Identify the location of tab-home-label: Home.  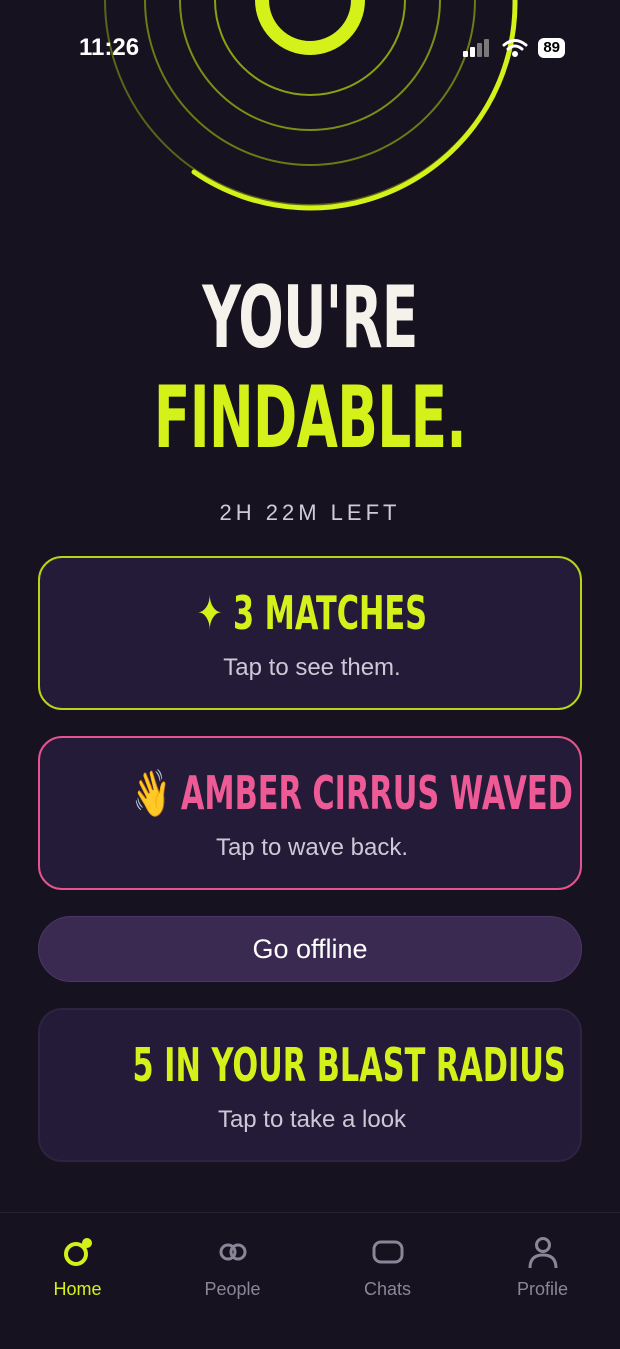
(77, 1289).